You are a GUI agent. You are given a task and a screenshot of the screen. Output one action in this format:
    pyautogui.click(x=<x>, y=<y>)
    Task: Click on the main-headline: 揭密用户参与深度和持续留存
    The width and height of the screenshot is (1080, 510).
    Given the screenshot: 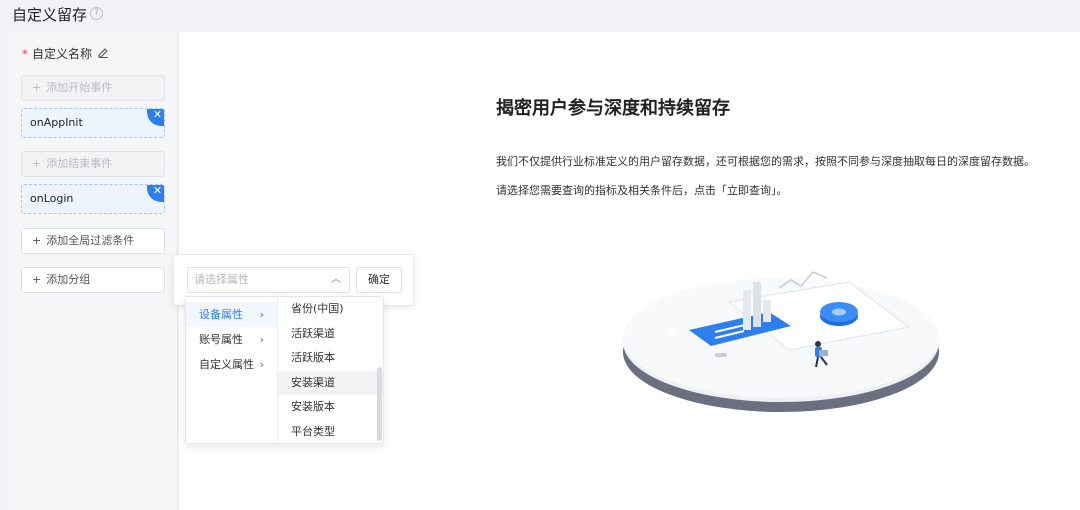 What is the action you would take?
    pyautogui.click(x=613, y=108)
    